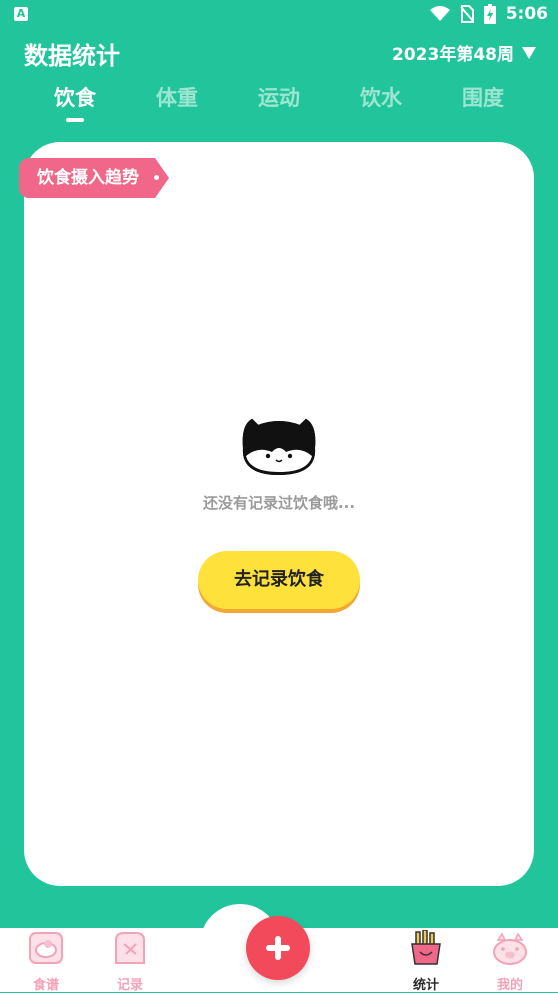 Image resolution: width=558 pixels, height=993 pixels. I want to click on profile-icon, so click(510, 948).